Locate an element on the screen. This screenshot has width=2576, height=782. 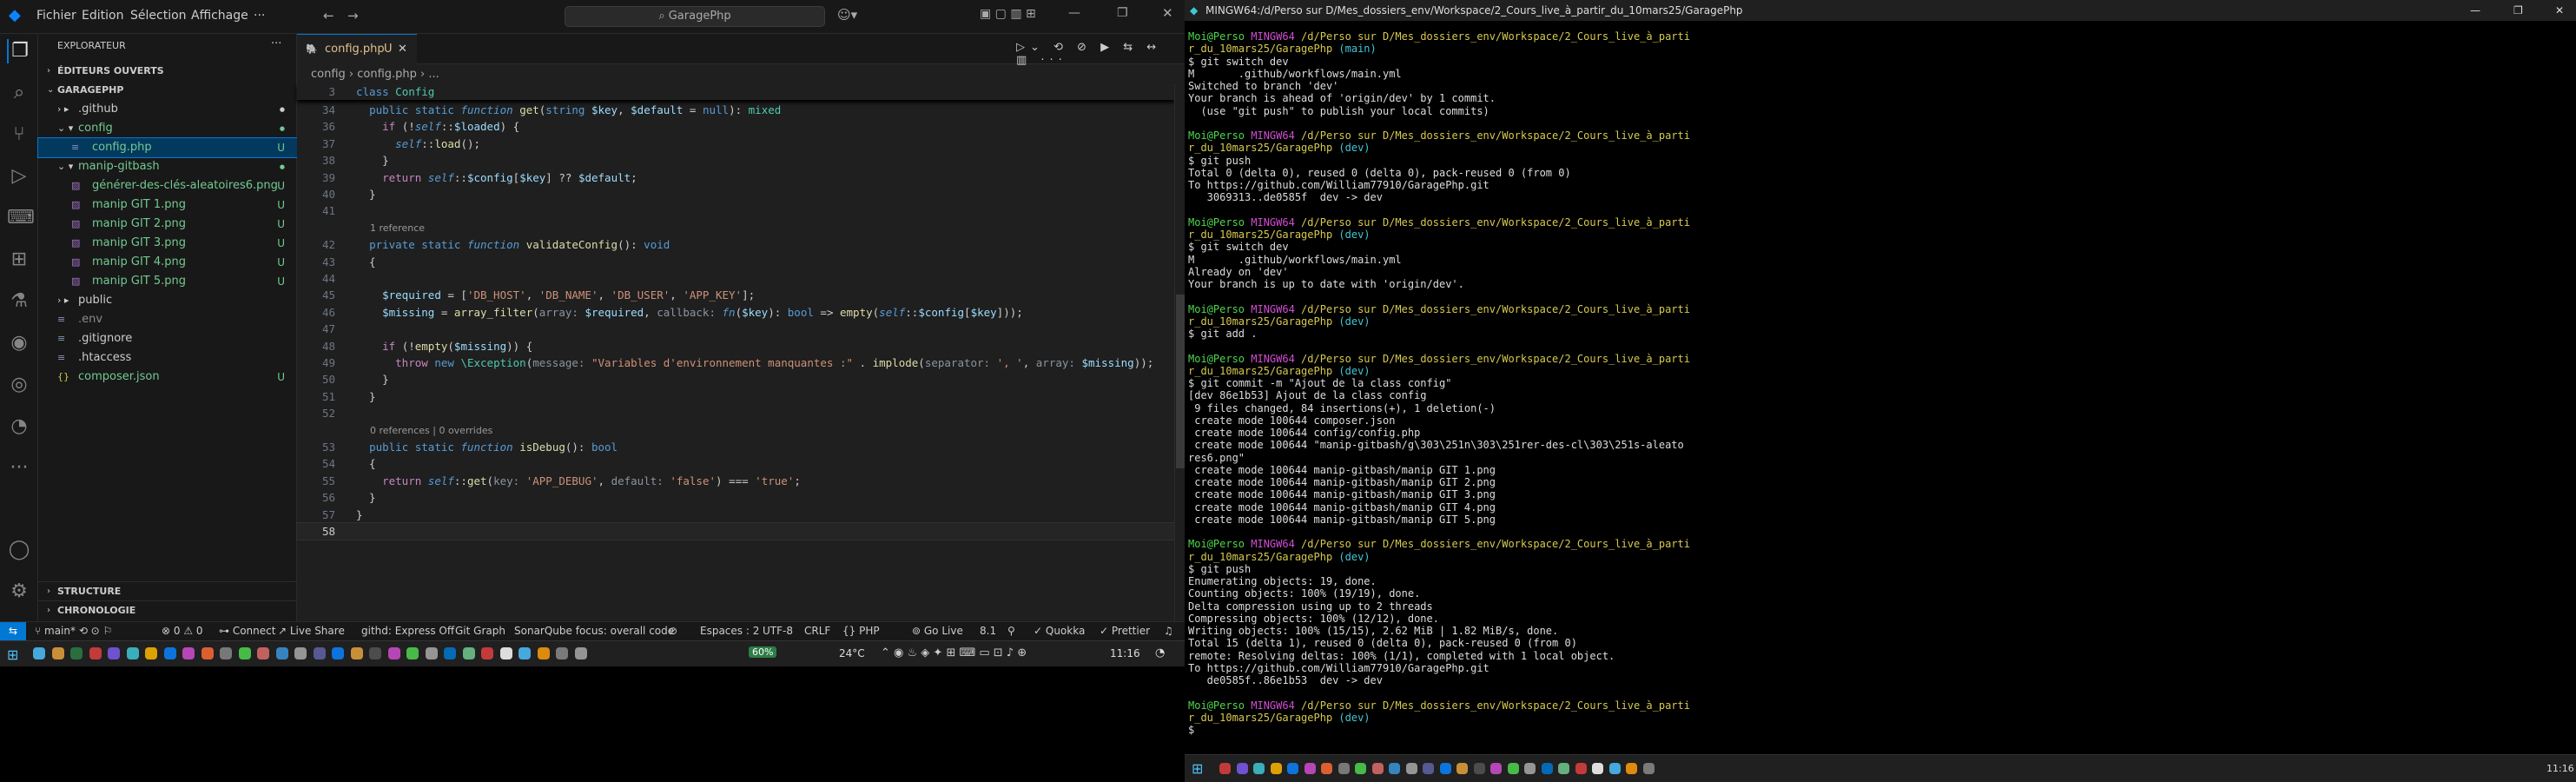
menu-edition: Edition is located at coordinates (103, 16).